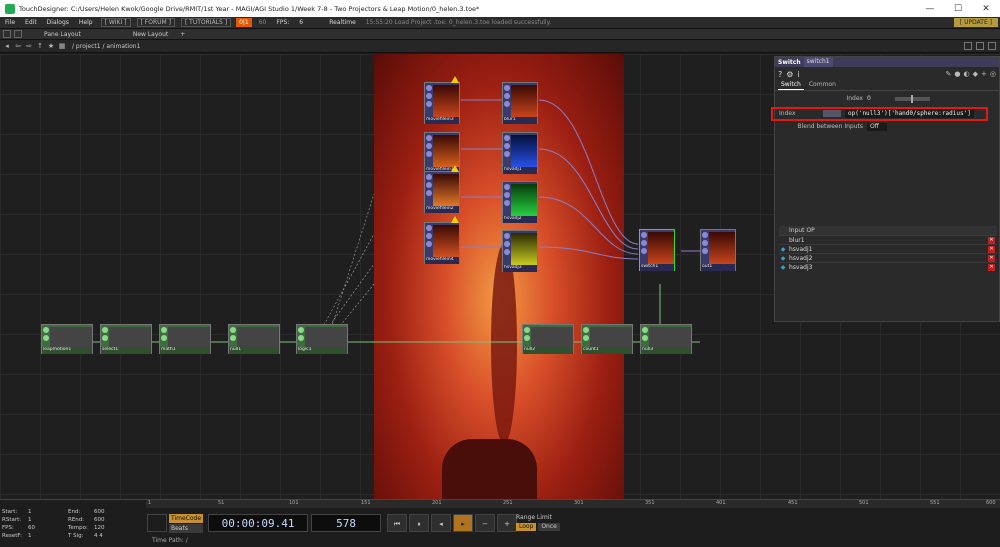 This screenshot has height=547, width=1000. I want to click on blur1-node: blur1, so click(520, 103).